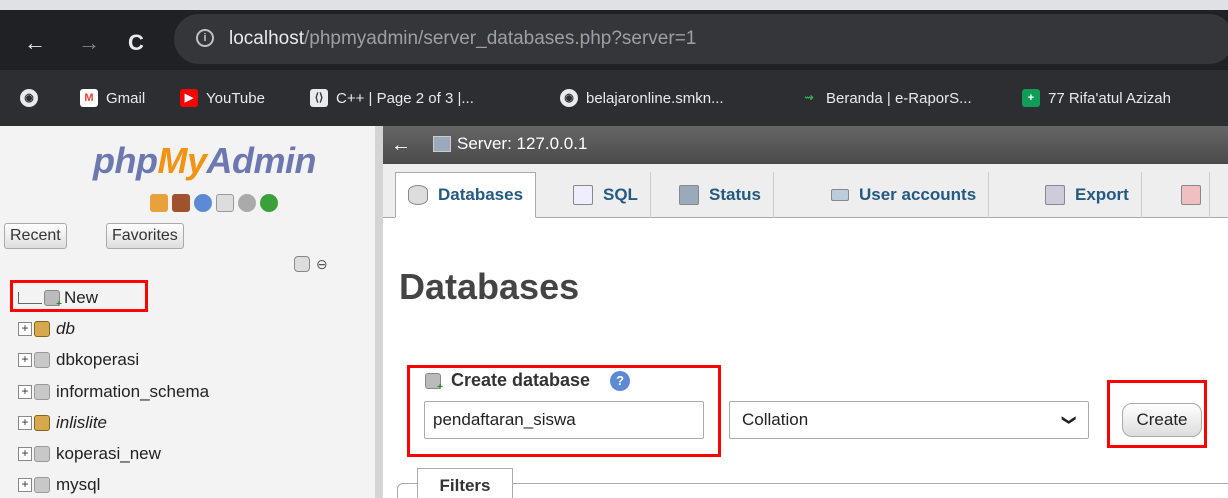 This screenshot has height=498, width=1228. I want to click on tab-label: Export, so click(1102, 194).